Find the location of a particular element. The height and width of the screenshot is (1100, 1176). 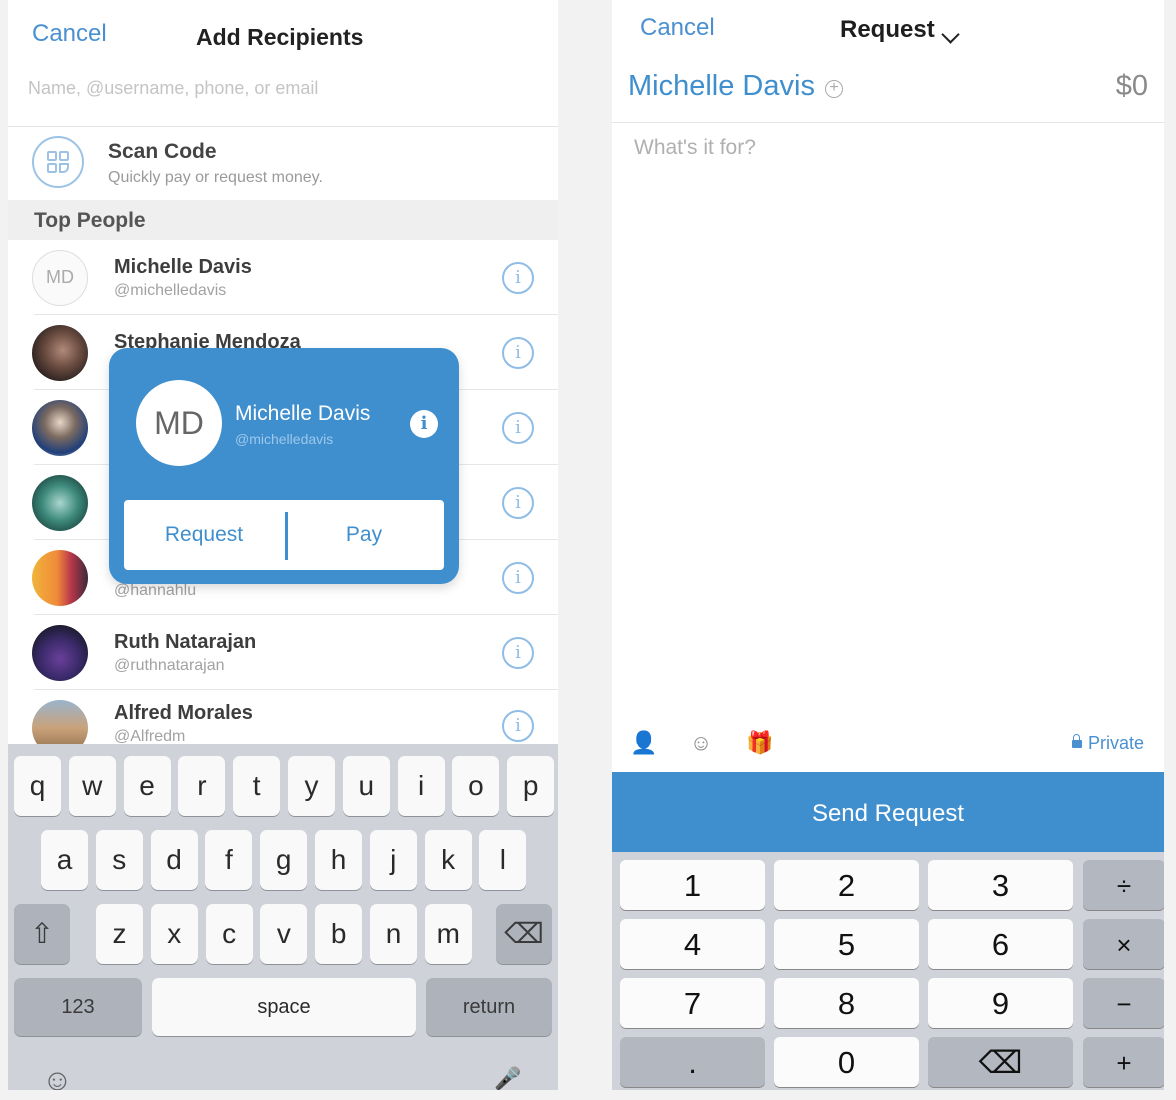

key-p: p is located at coordinates (531, 786).